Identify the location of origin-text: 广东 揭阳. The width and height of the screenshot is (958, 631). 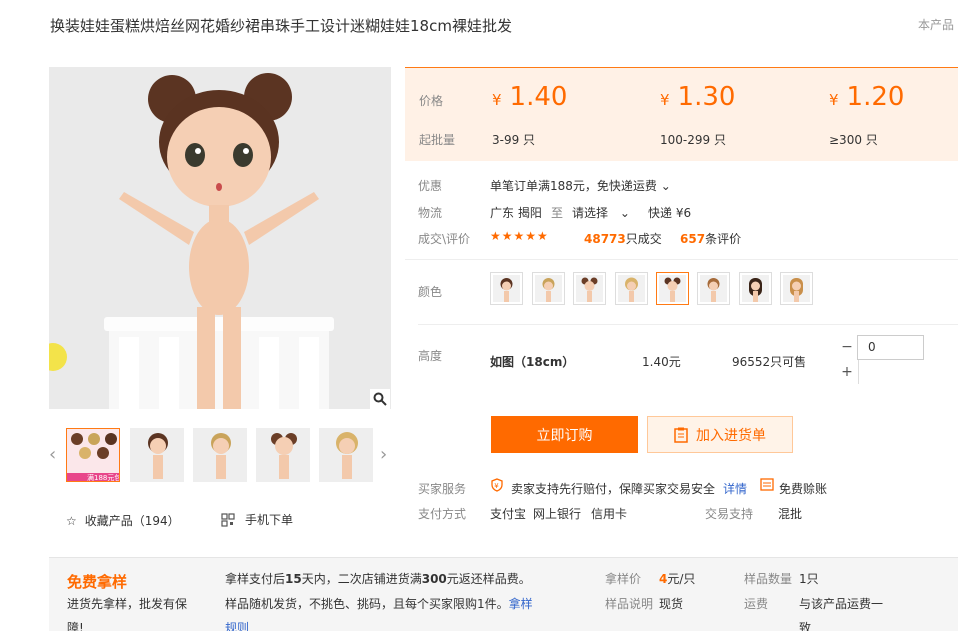
(516, 213).